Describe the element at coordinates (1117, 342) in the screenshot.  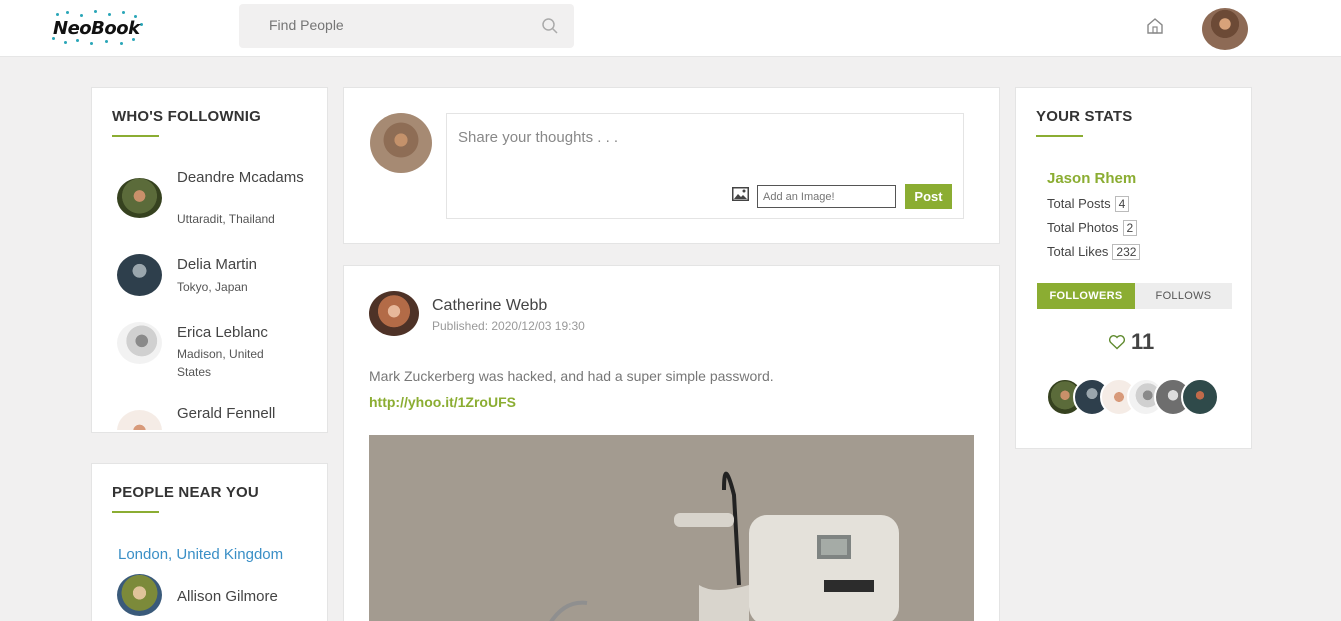
I see `heart-icon` at that location.